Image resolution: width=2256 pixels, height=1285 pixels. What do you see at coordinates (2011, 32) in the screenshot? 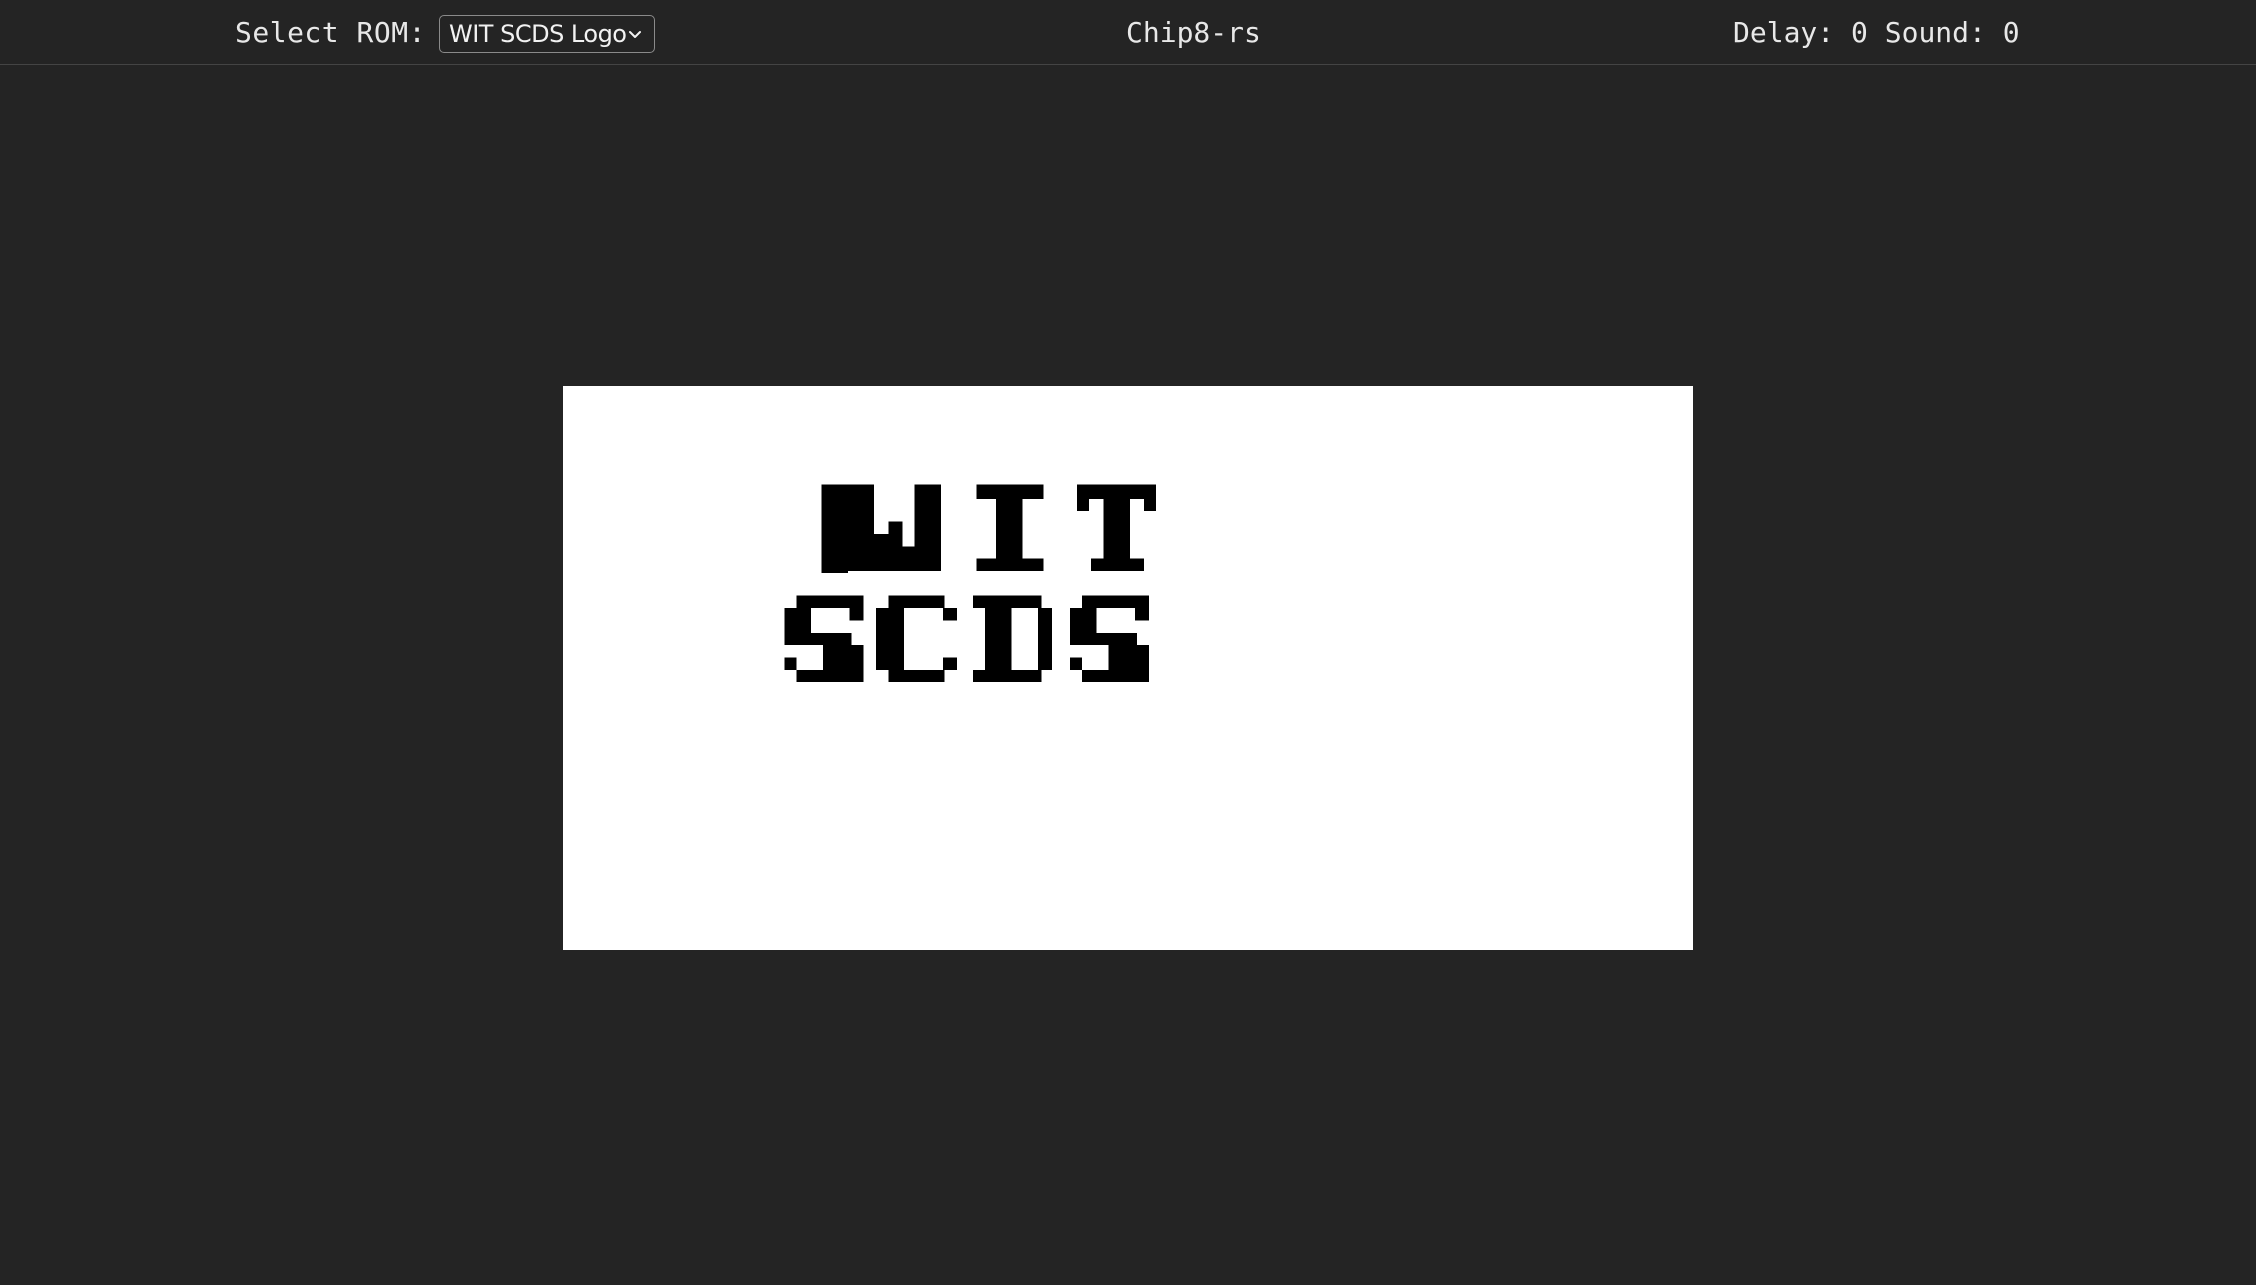
I see `sound-value: 0` at bounding box center [2011, 32].